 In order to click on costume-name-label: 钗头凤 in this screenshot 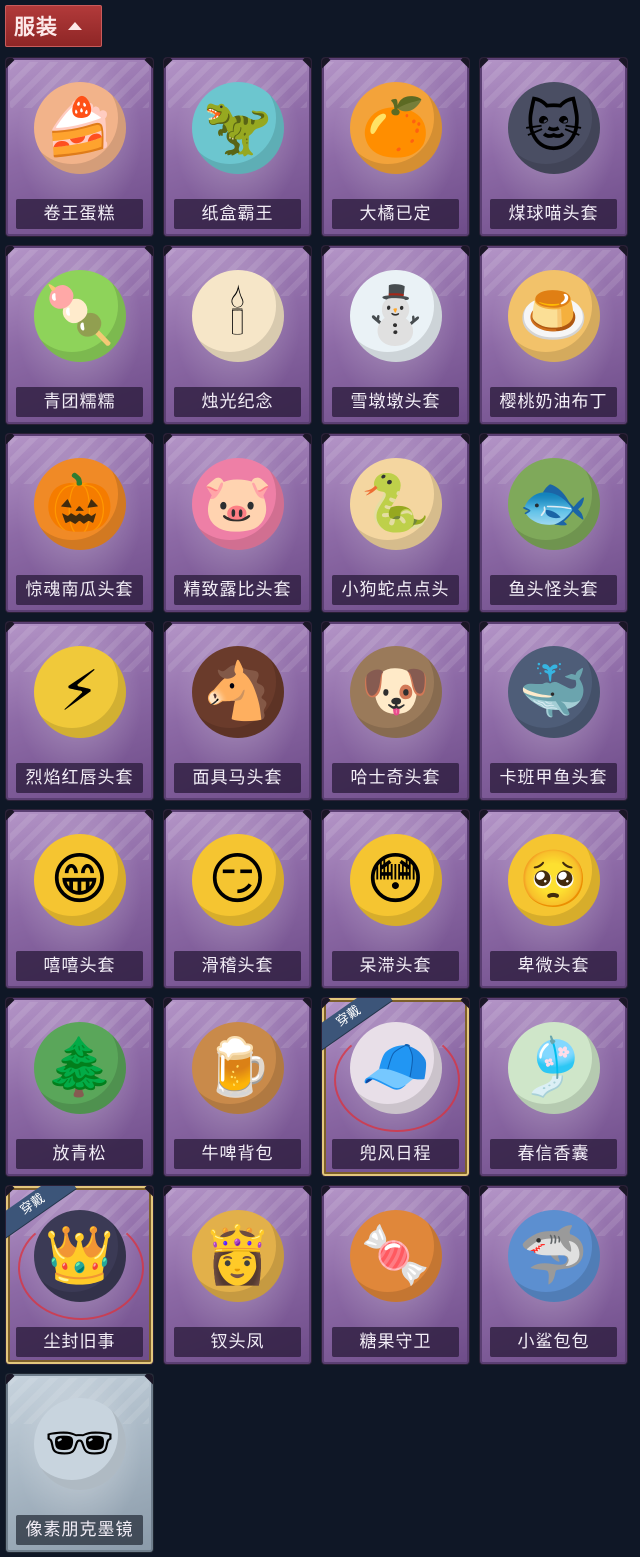, I will do `click(237, 1342)`.